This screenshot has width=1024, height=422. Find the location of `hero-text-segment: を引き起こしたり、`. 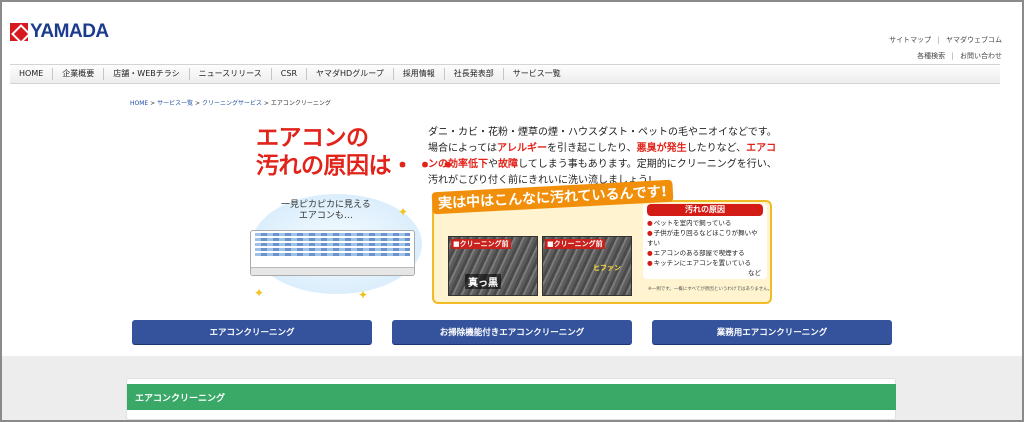

hero-text-segment: を引き起こしたり、 is located at coordinates (592, 148).